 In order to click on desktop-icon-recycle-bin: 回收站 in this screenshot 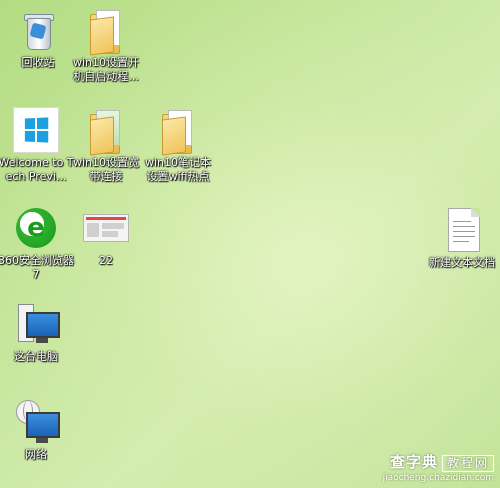, I will do `click(38, 38)`.